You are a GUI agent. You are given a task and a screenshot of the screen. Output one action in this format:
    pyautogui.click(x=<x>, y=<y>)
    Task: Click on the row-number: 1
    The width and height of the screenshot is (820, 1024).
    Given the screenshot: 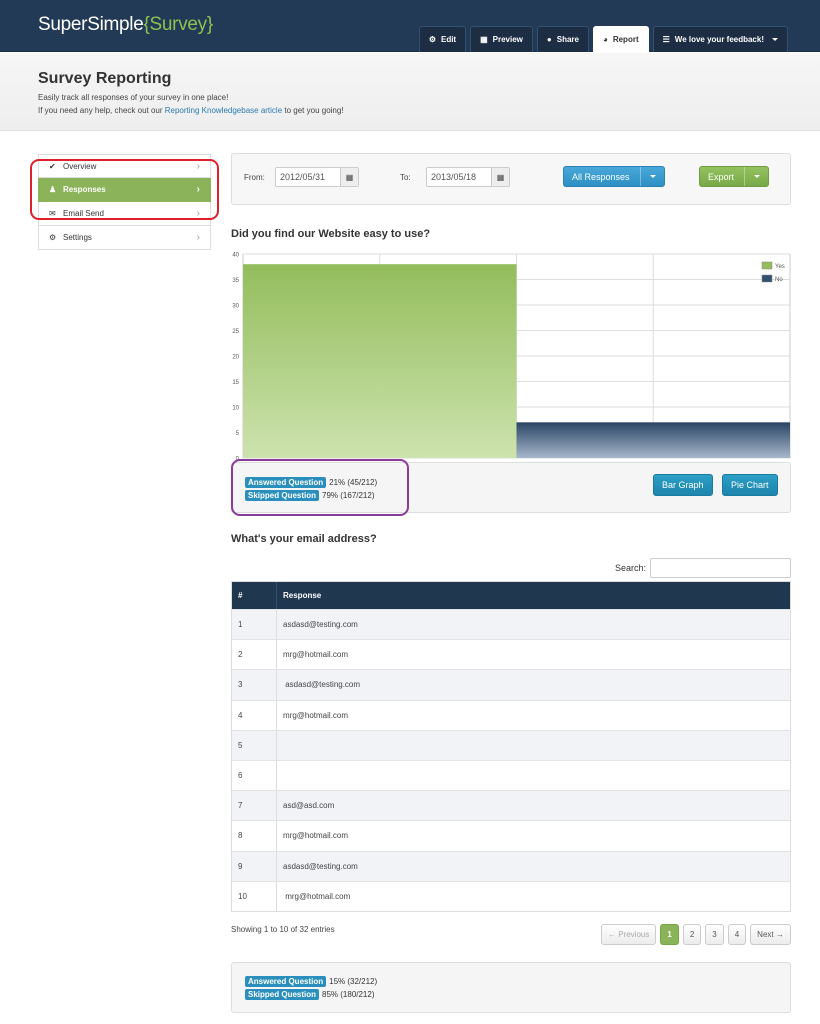 What is the action you would take?
    pyautogui.click(x=254, y=625)
    